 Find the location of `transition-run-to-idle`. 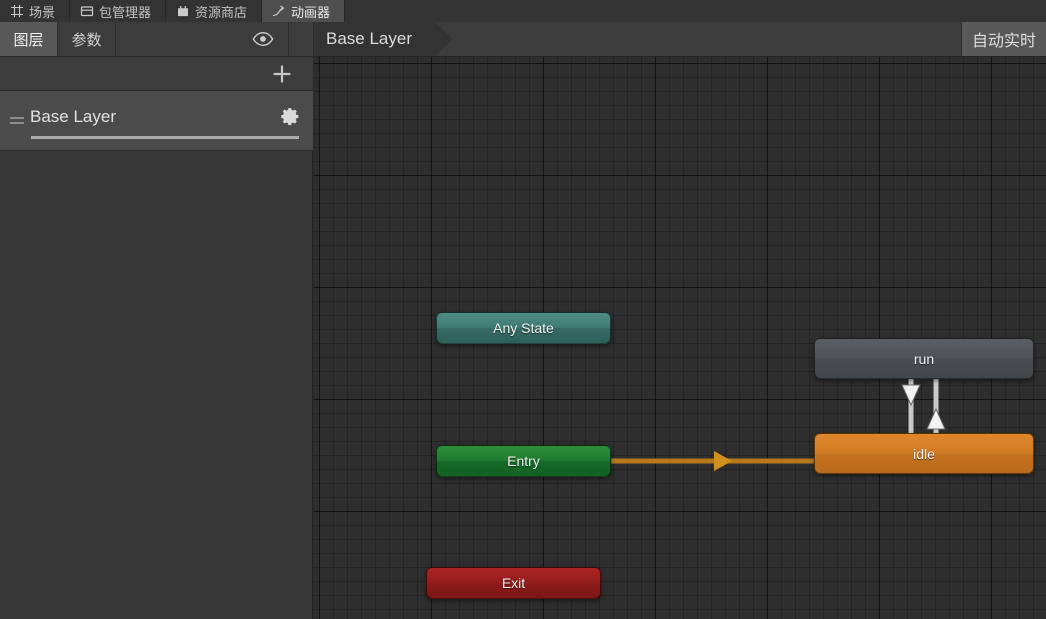

transition-run-to-idle is located at coordinates (911, 406).